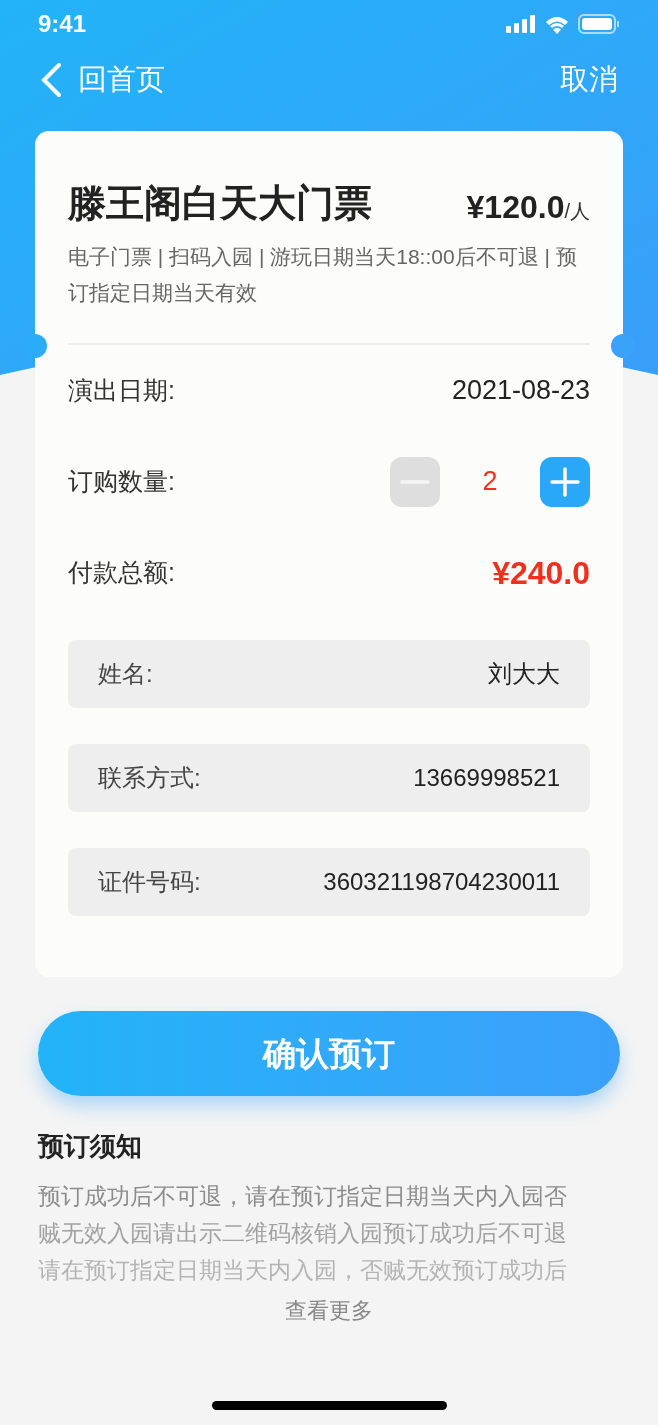 The width and height of the screenshot is (658, 1425). I want to click on wifi-icon, so click(557, 24).